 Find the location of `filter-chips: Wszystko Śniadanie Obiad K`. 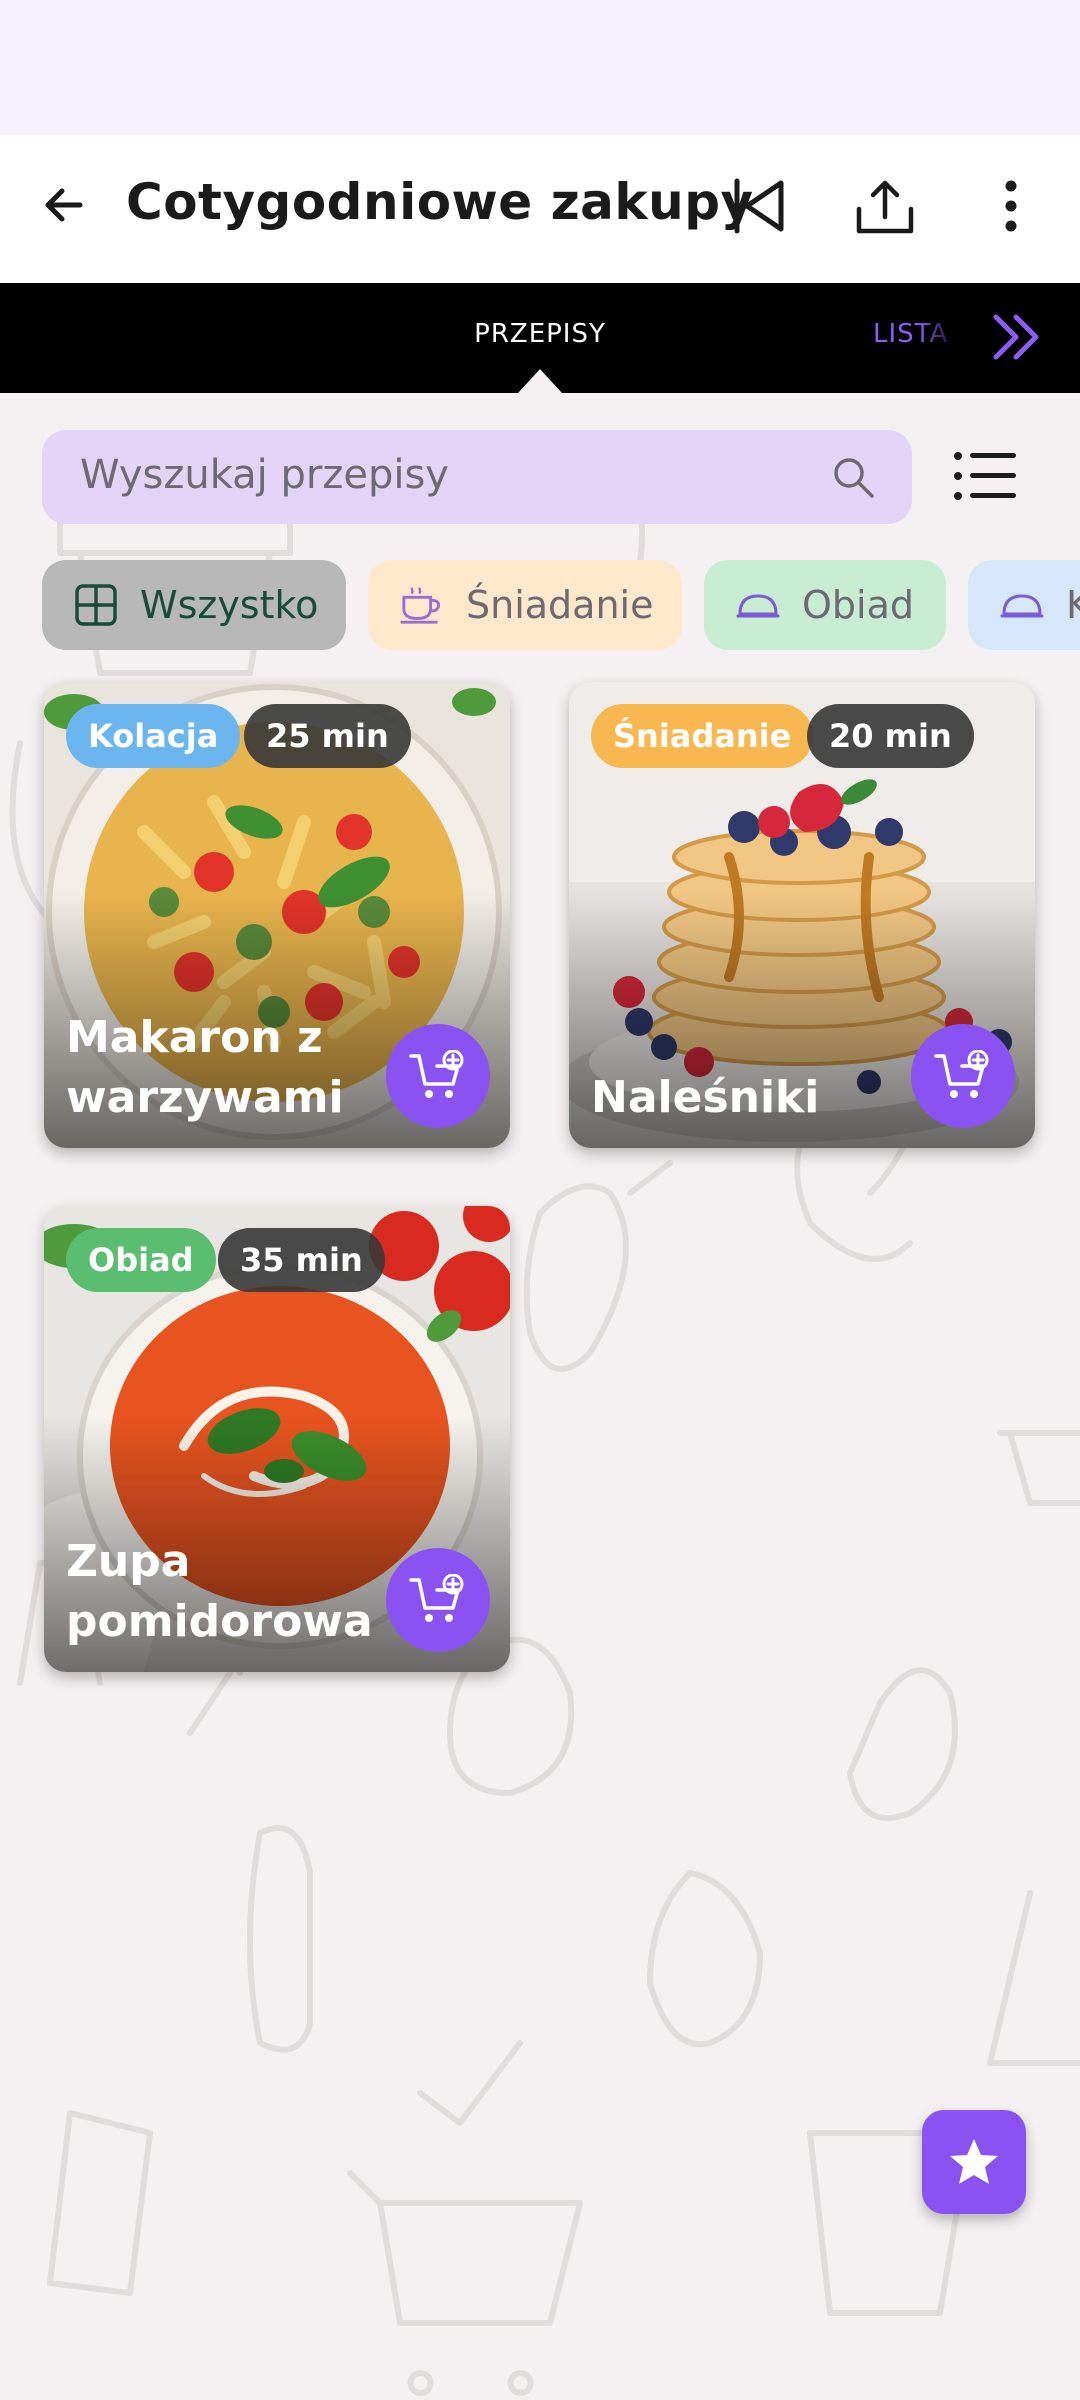

filter-chips: Wszystko Śniadanie Obiad K is located at coordinates (561, 605).